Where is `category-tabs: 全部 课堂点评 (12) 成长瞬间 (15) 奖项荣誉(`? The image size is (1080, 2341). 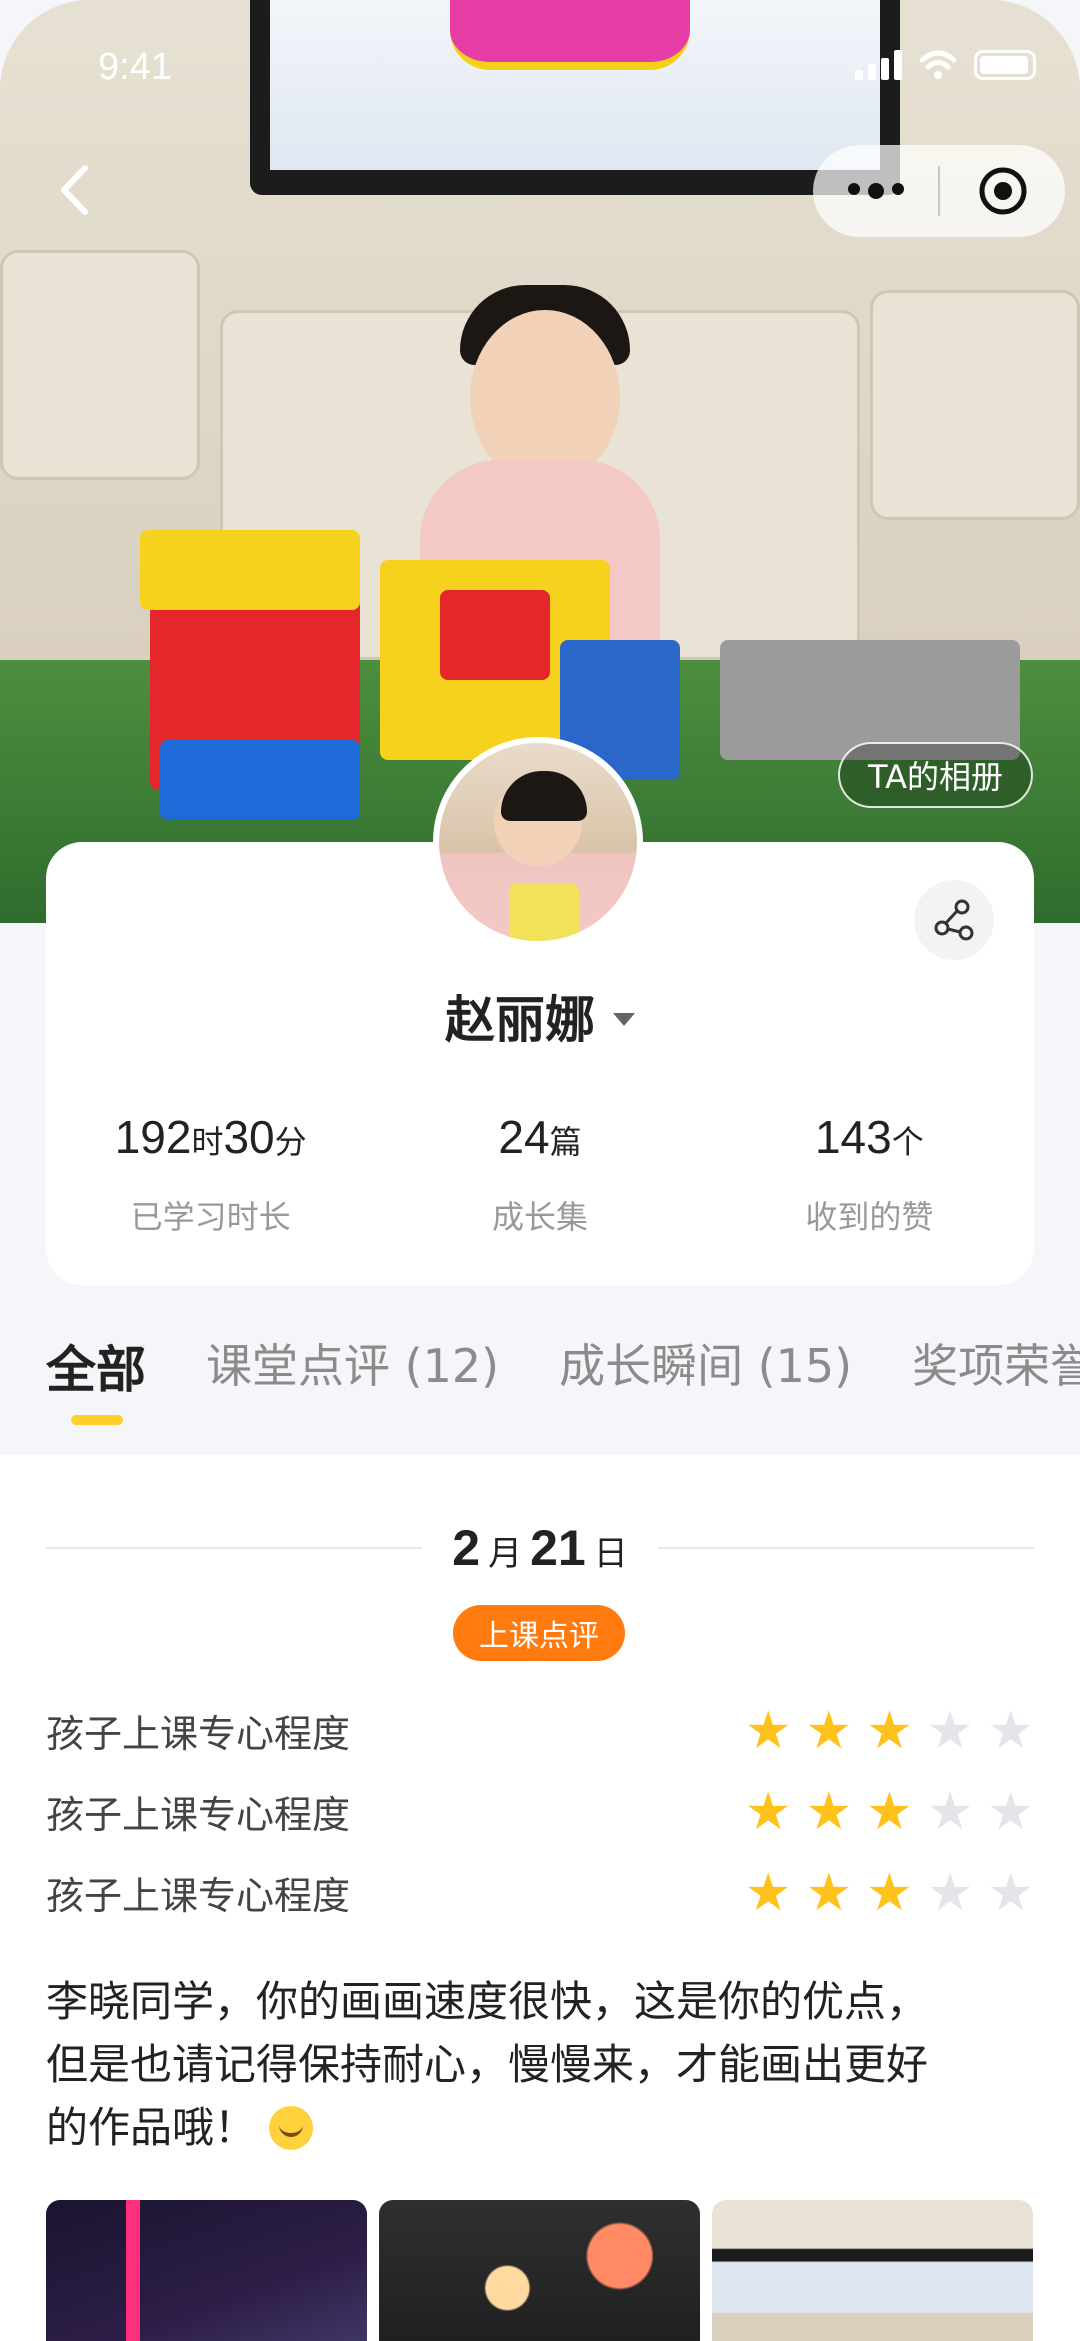 category-tabs: 全部 课堂点评 (12) 成长瞬间 (15) 奖项荣誉( is located at coordinates (540, 1370).